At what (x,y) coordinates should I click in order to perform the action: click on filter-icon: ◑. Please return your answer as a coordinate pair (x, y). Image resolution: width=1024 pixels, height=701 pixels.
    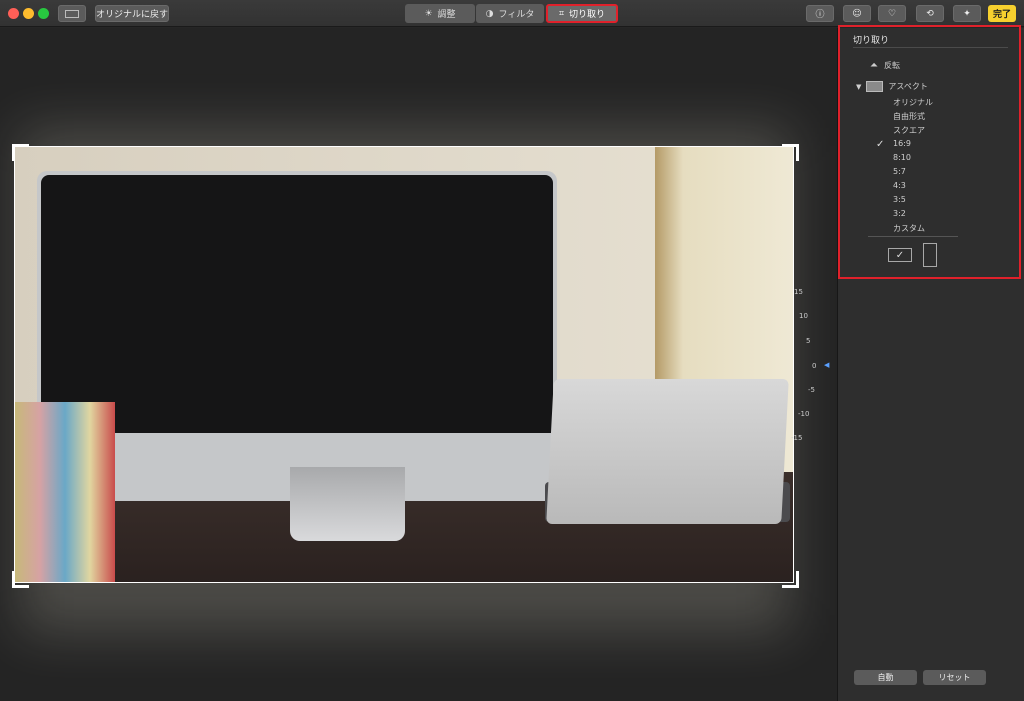
    Looking at the image, I should click on (489, 13).